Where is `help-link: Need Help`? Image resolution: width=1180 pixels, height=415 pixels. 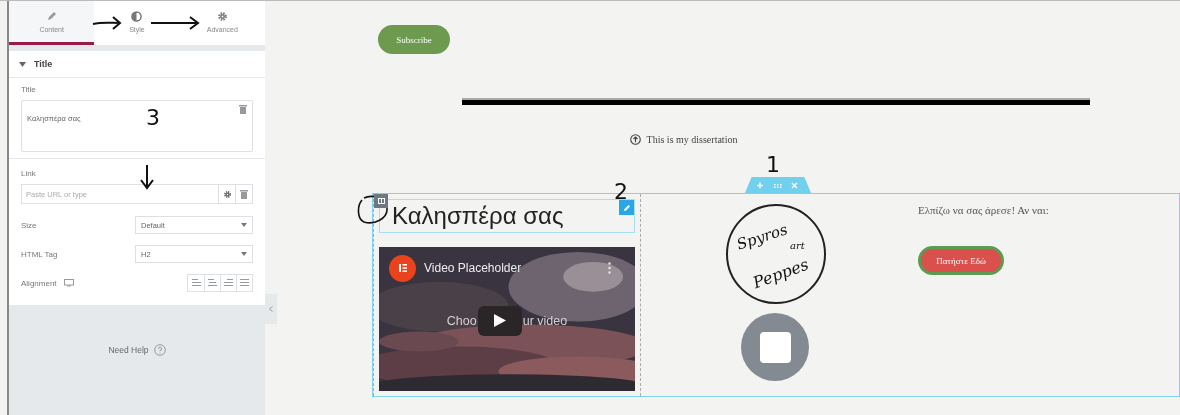 help-link: Need Help is located at coordinates (128, 350).